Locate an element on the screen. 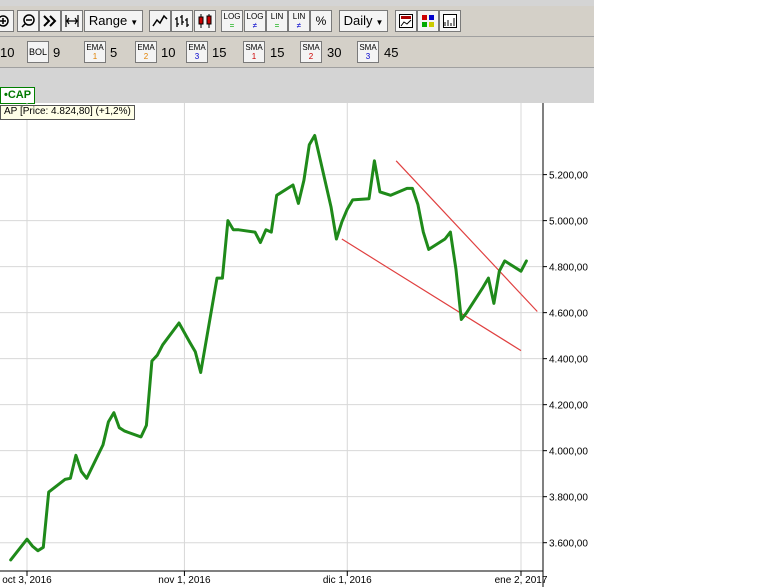 This screenshot has width=760, height=587. y-tick-label: 4.400,00 is located at coordinates (568, 360).